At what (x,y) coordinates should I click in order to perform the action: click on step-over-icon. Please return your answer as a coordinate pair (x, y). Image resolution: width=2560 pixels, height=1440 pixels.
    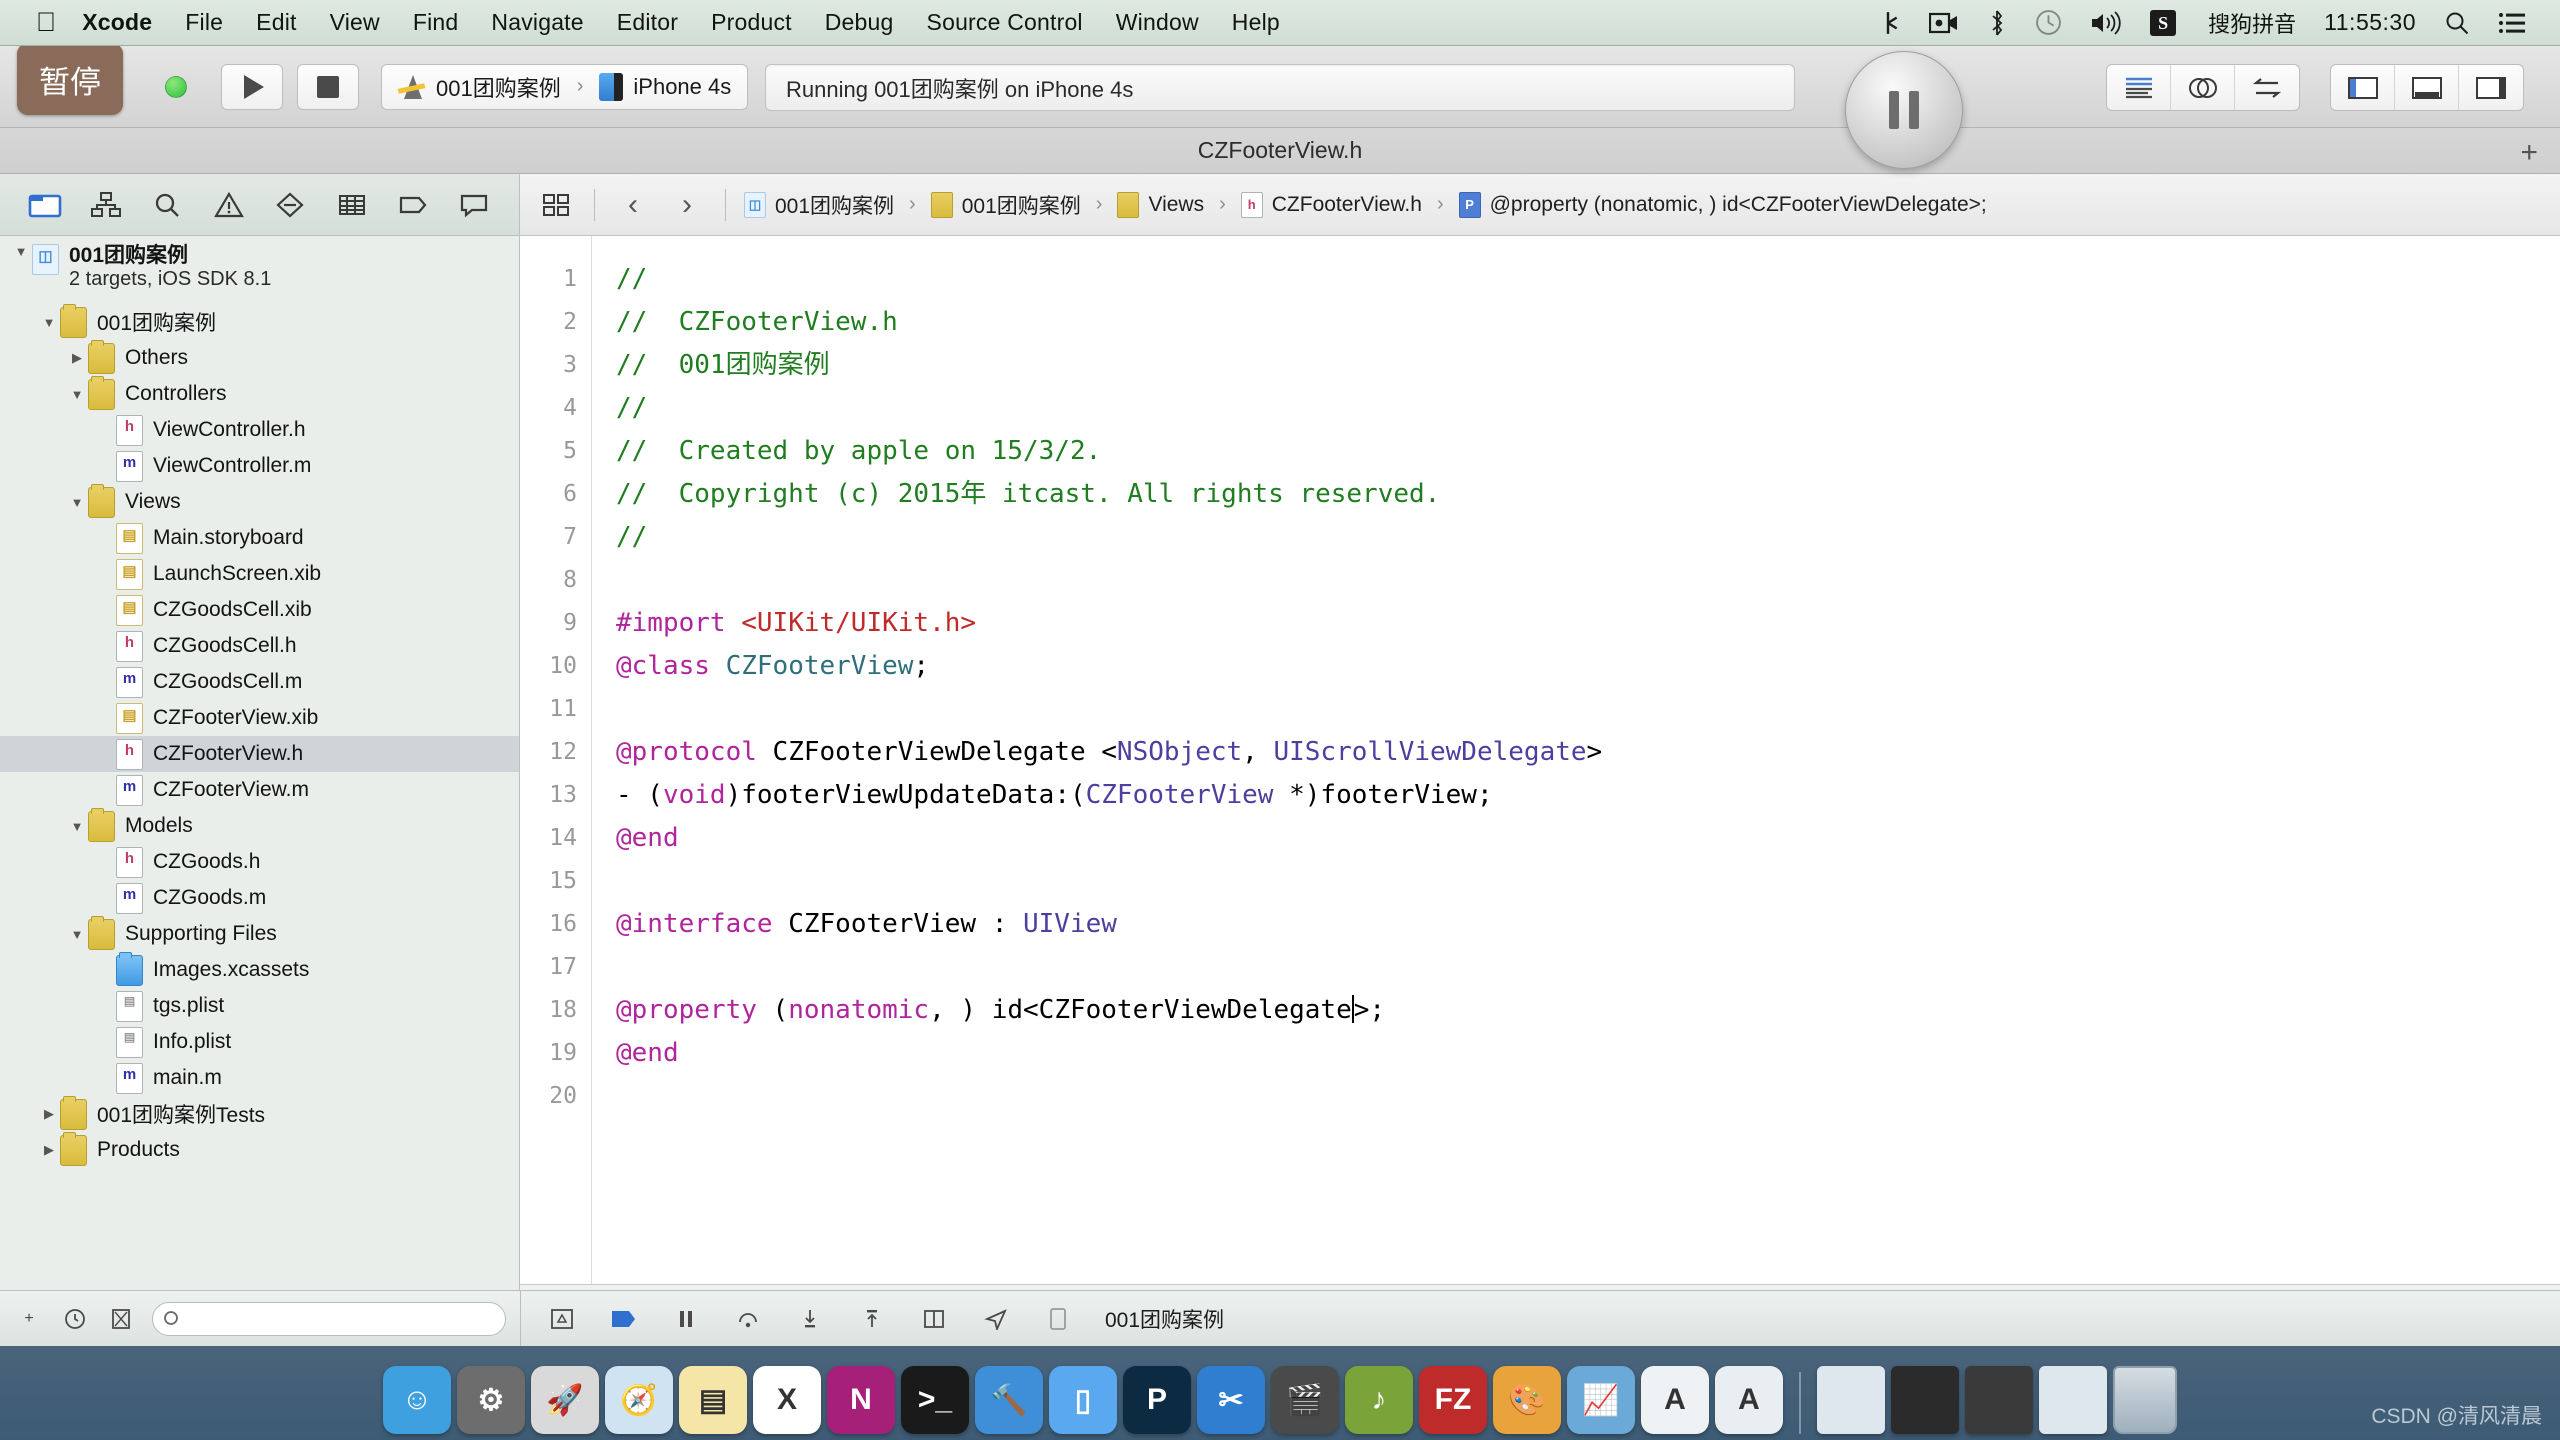
    Looking at the image, I should click on (748, 1319).